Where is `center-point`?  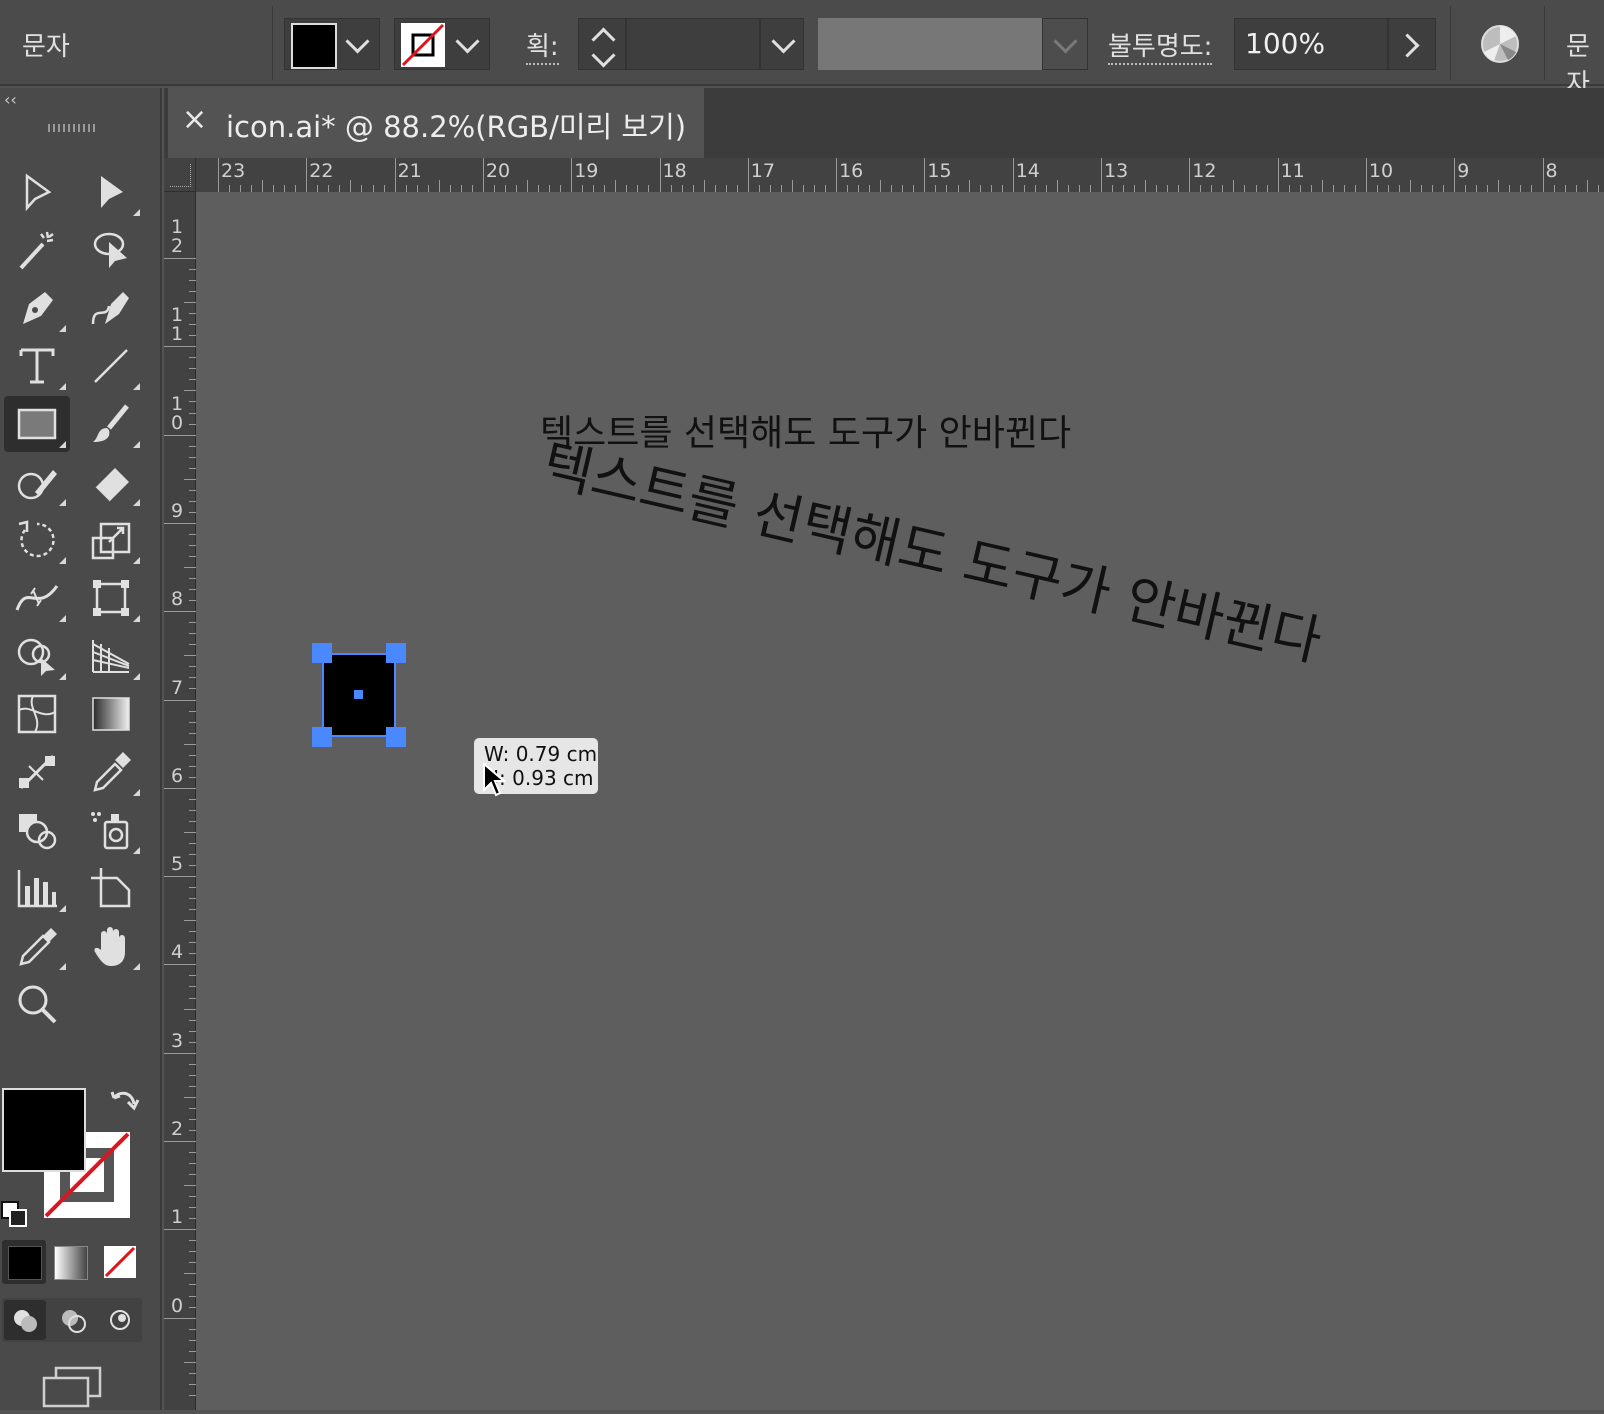 center-point is located at coordinates (358, 694).